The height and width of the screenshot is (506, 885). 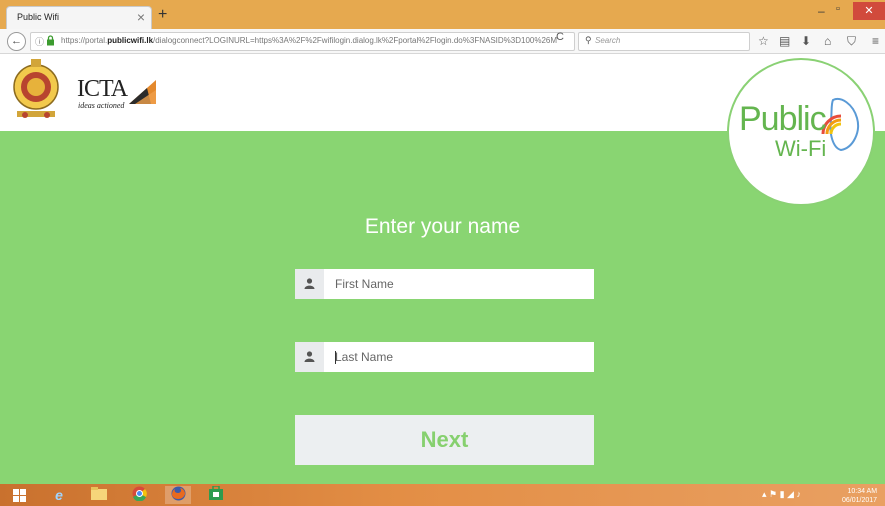 What do you see at coordinates (19, 495) in the screenshot?
I see `windows-start-icon` at bounding box center [19, 495].